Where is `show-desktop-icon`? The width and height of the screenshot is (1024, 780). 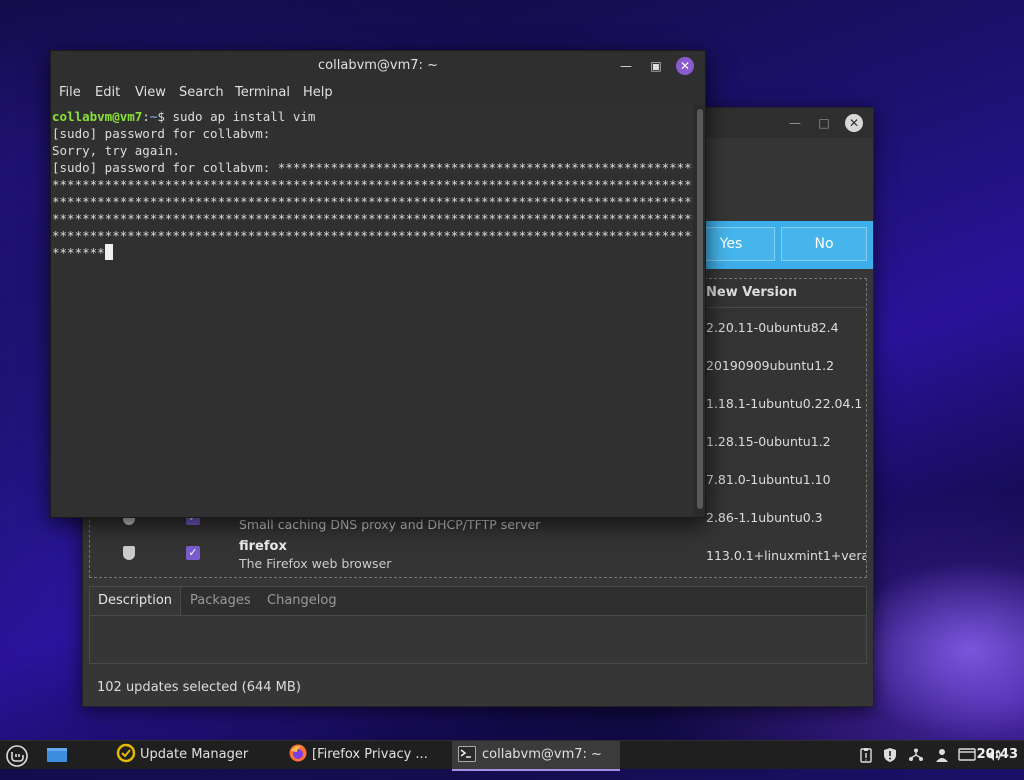
show-desktop-icon is located at coordinates (57, 757).